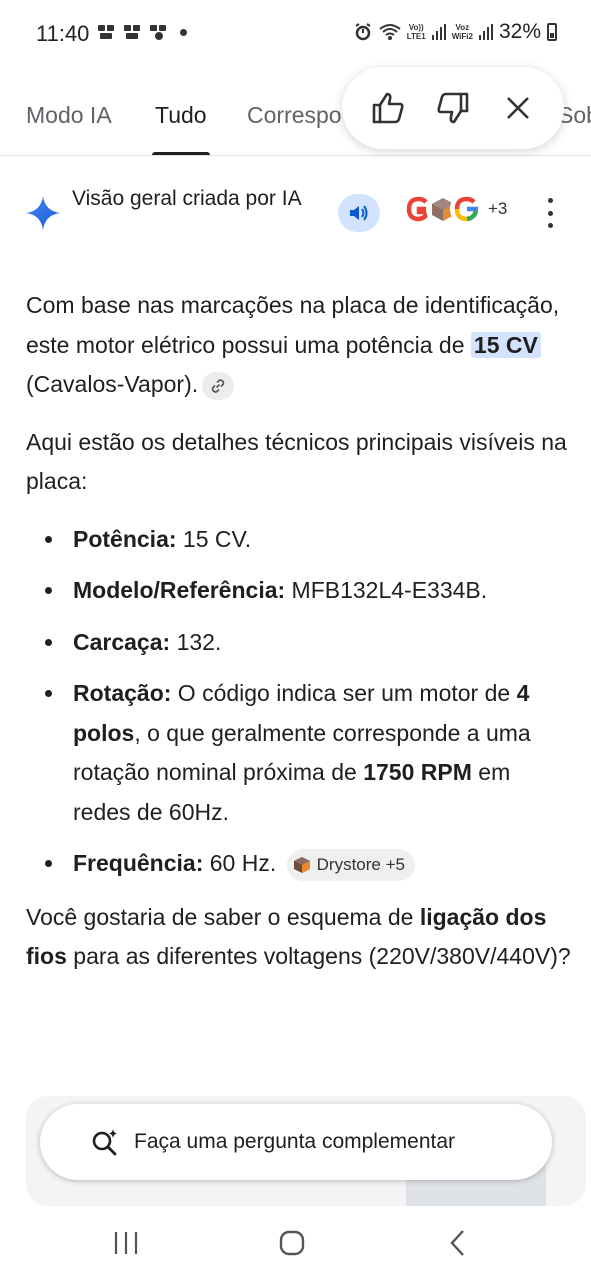 The width and height of the screenshot is (591, 1280). Describe the element at coordinates (69, 115) in the screenshot. I see `tab-modo-ia: Modo IA` at that location.